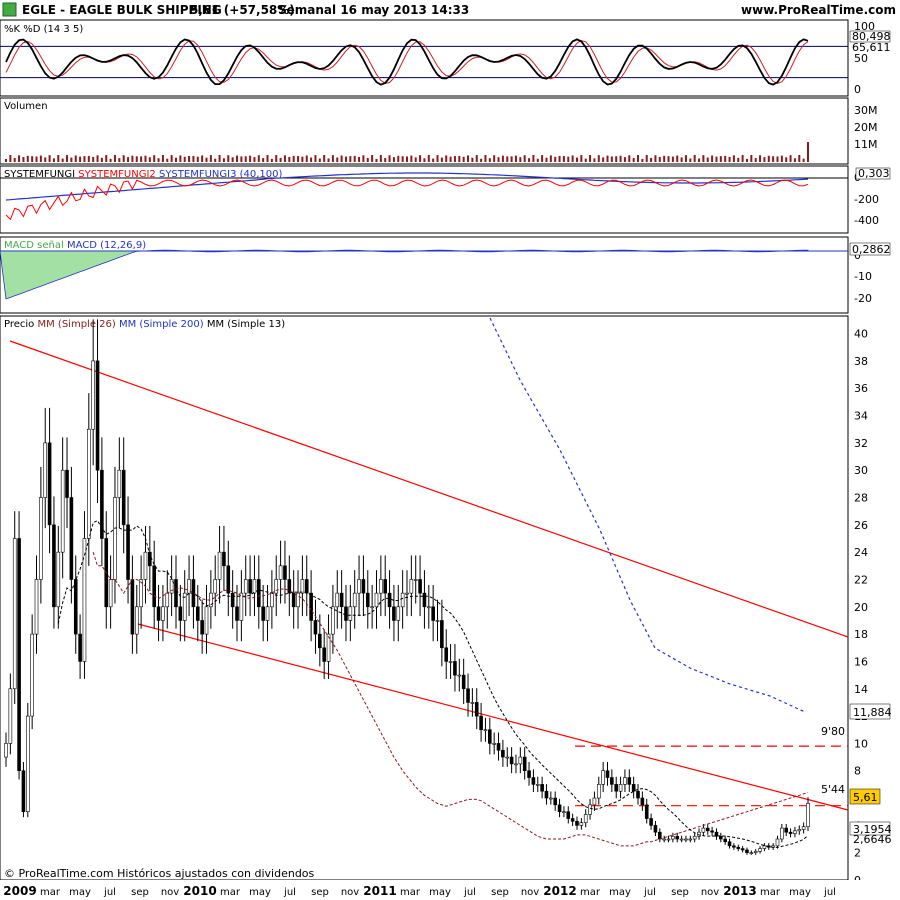  Describe the element at coordinates (857, 853) in the screenshot. I see `price-tick: 2` at that location.